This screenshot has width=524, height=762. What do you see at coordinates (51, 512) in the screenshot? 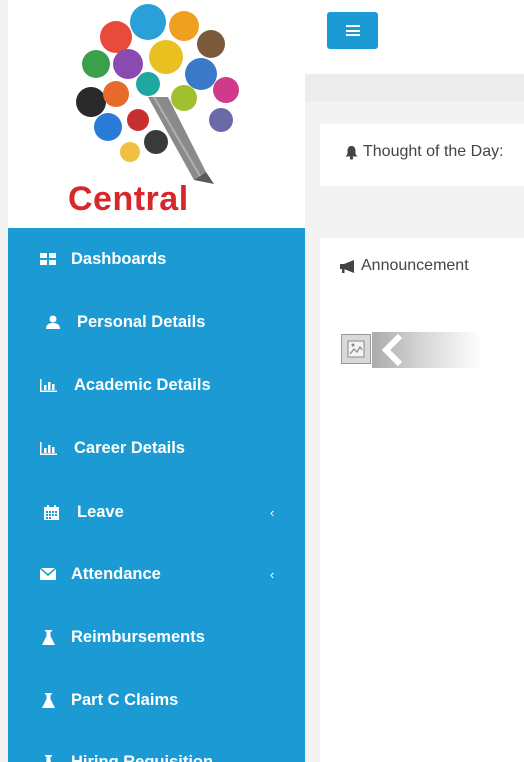
I see `calendar-icon` at bounding box center [51, 512].